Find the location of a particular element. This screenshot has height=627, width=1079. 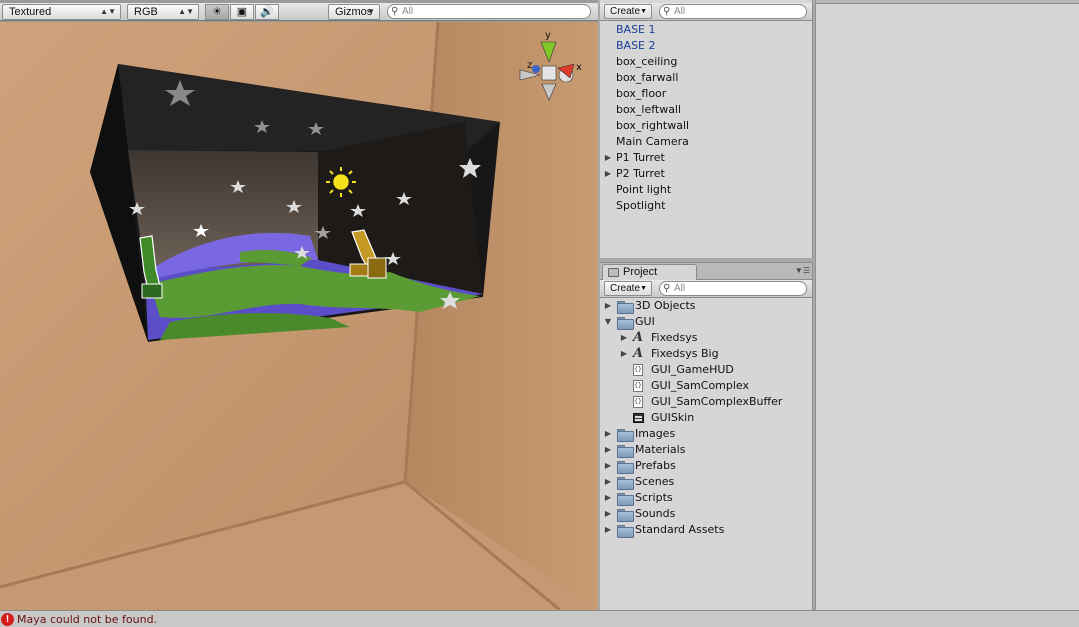

speaker-icon: 🔊 is located at coordinates (267, 12).